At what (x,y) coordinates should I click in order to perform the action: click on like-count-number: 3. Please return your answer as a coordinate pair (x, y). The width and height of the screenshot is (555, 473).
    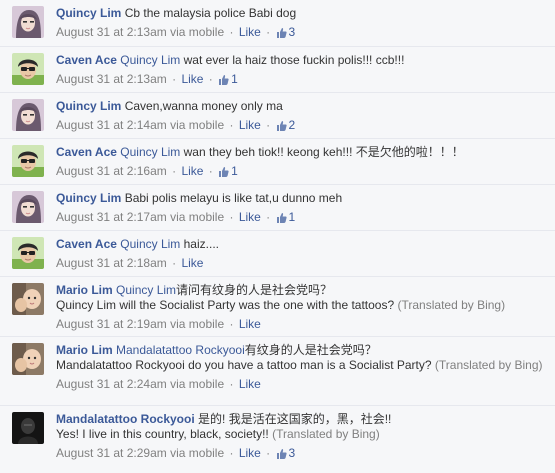
    Looking at the image, I should click on (292, 453).